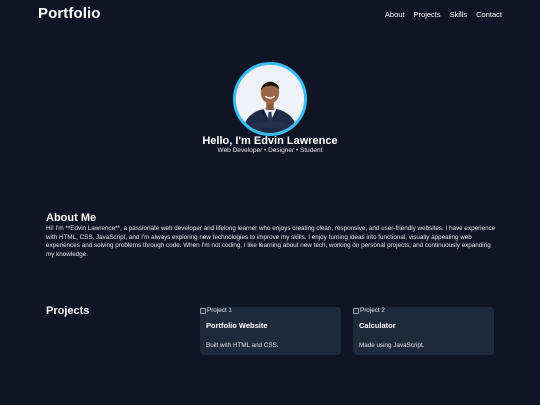  I want to click on nav-link-about: About, so click(395, 14).